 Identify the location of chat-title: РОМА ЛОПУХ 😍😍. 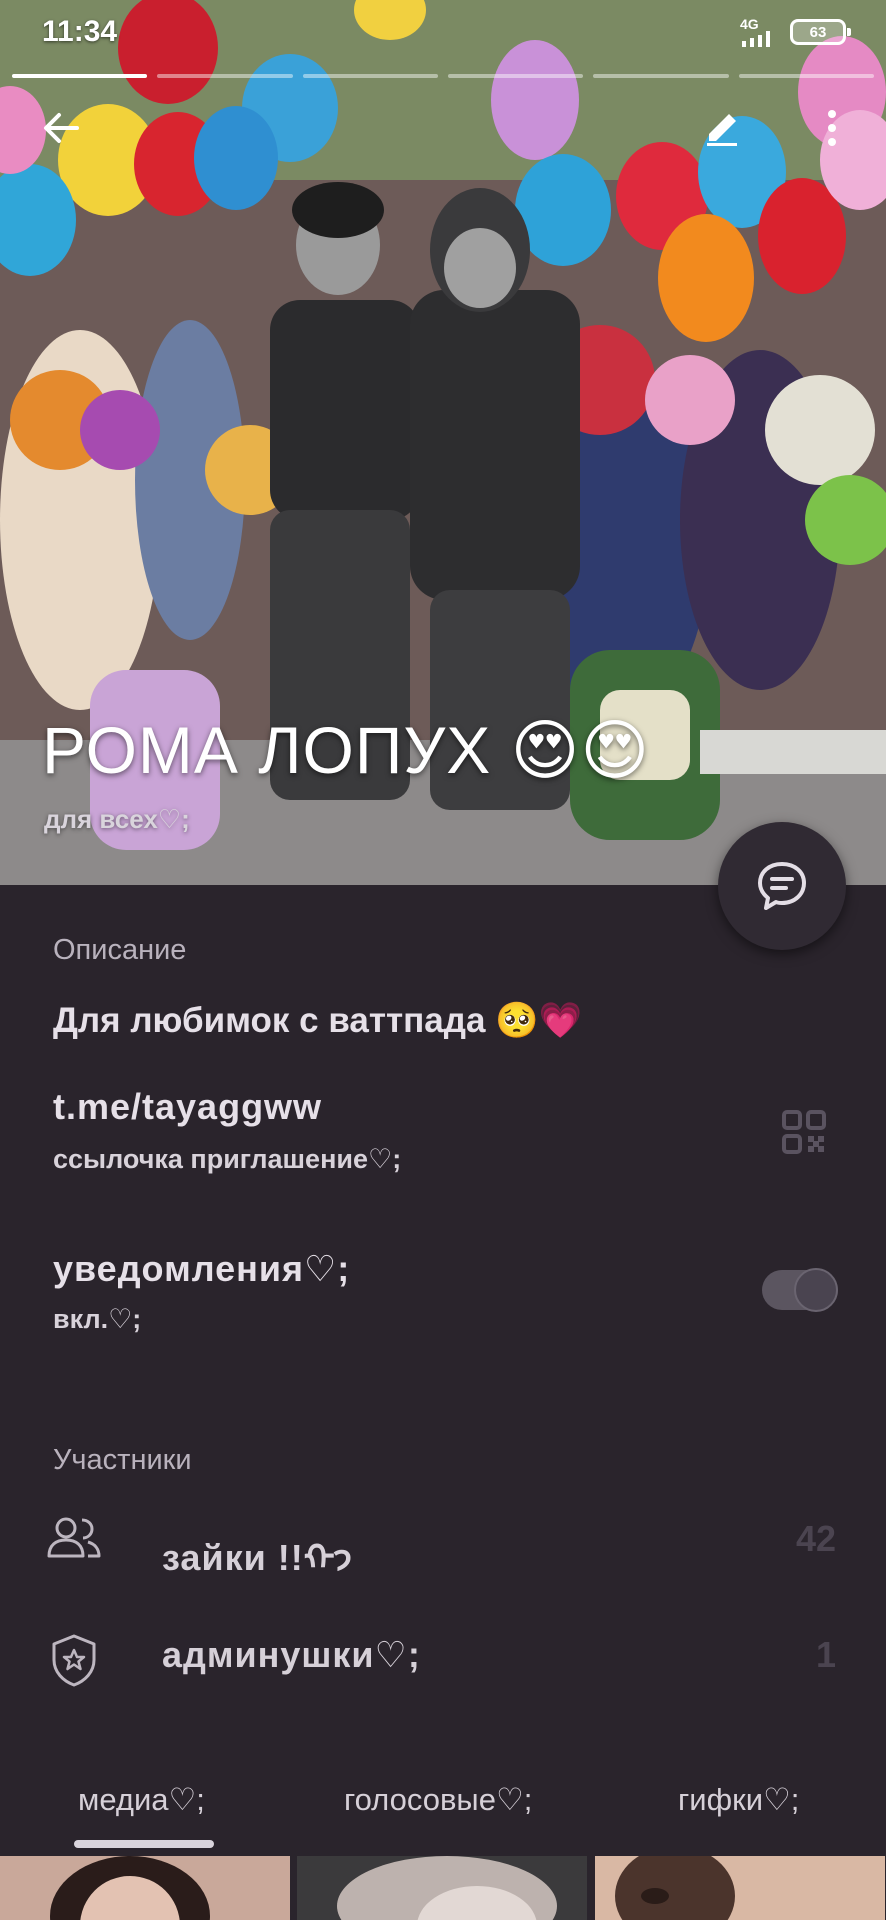
(346, 750).